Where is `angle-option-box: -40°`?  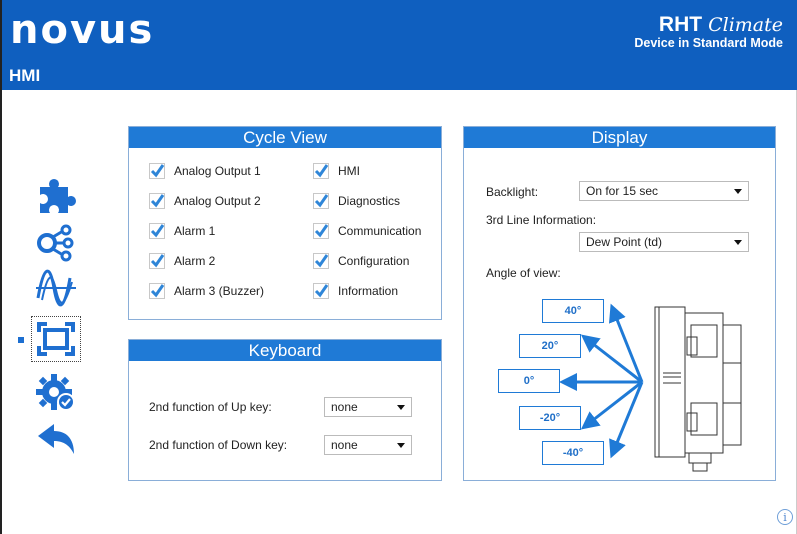
angle-option-box: -40° is located at coordinates (573, 453).